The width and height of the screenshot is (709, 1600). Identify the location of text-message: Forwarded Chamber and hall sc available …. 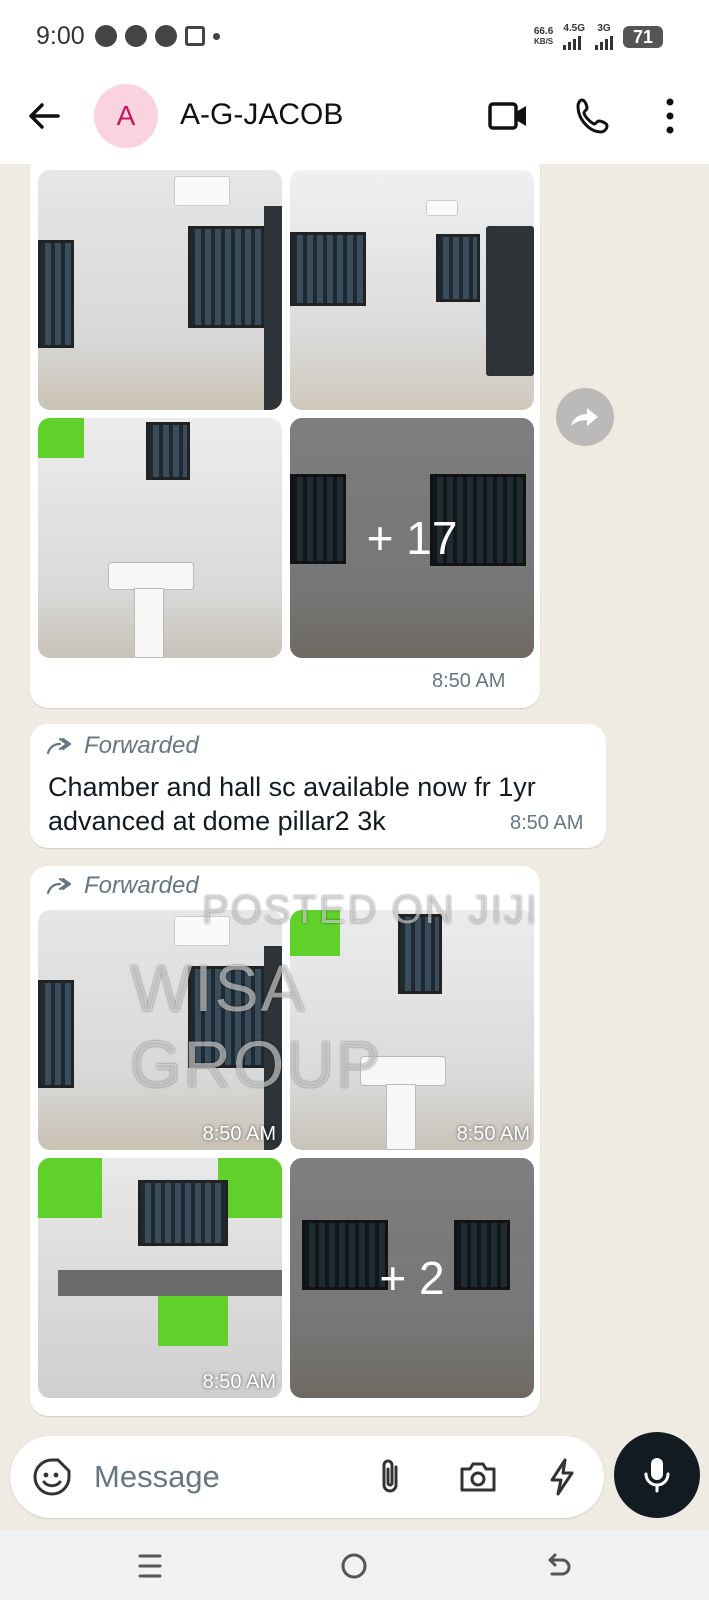
(318, 786).